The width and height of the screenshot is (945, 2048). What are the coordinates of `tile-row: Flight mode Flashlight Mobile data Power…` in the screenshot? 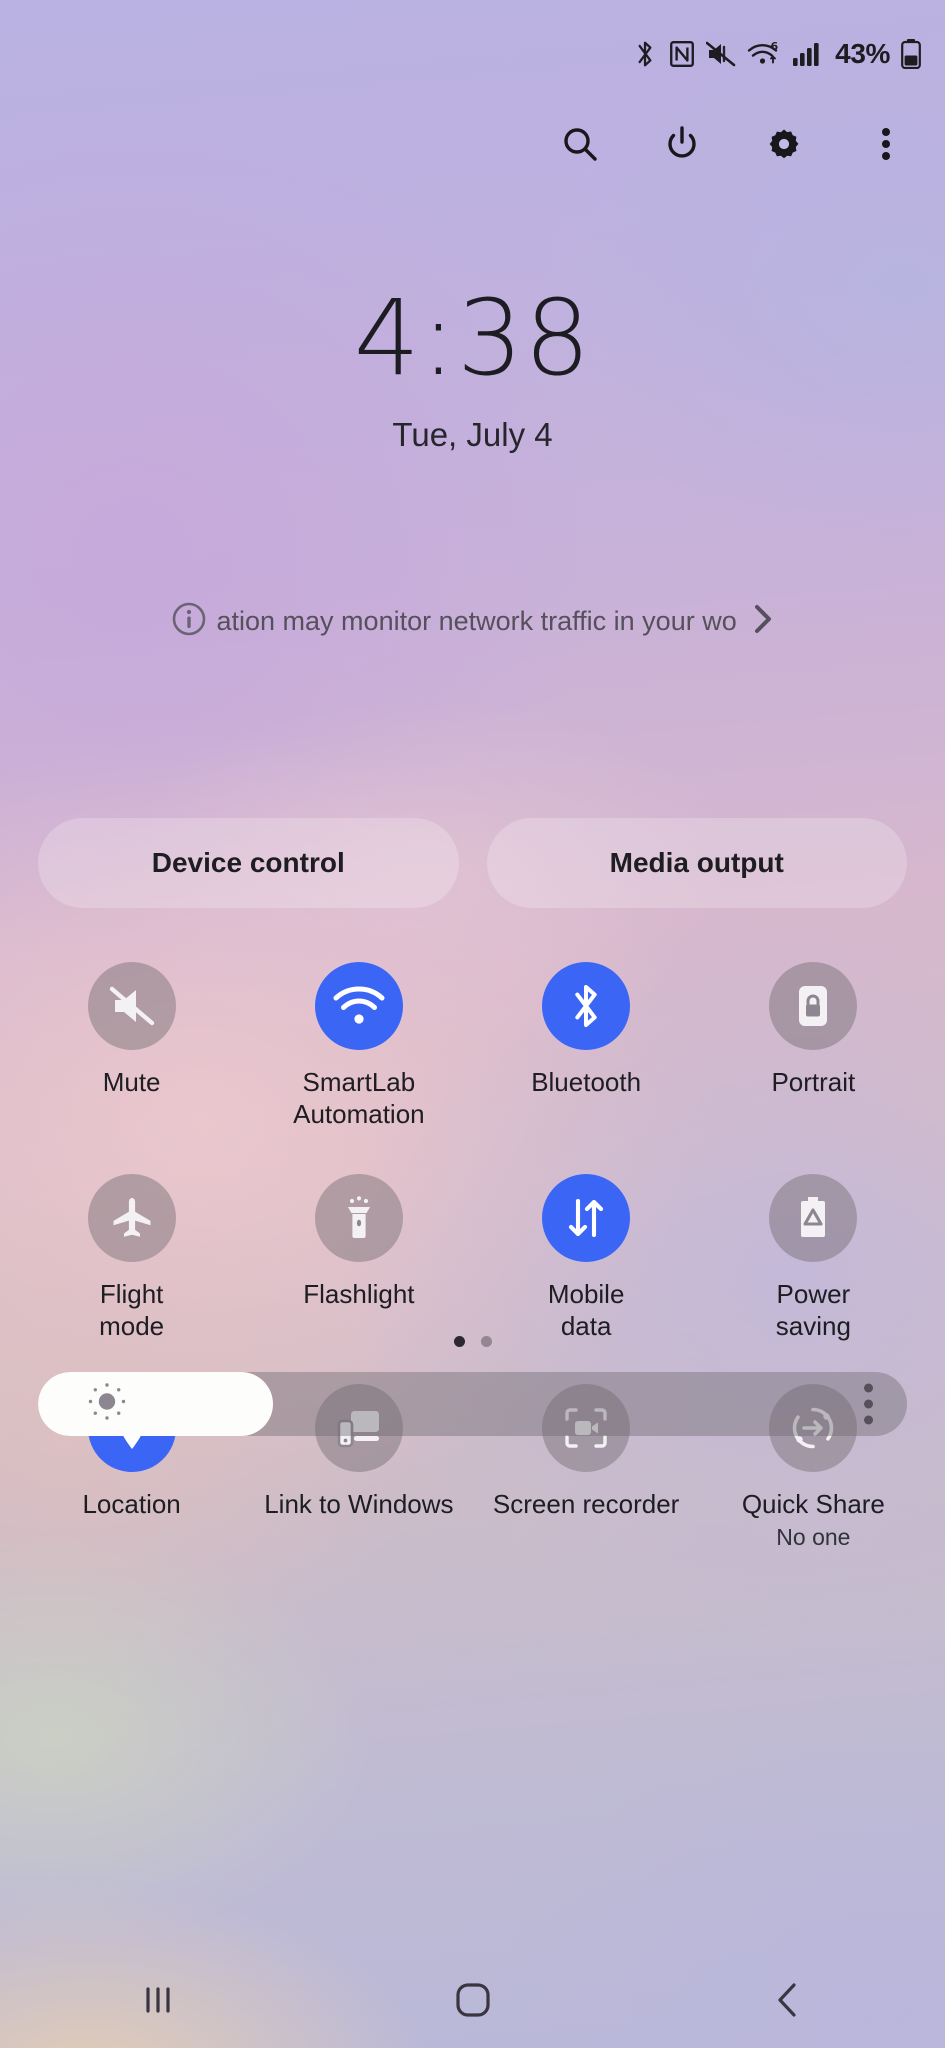 It's located at (472, 1258).